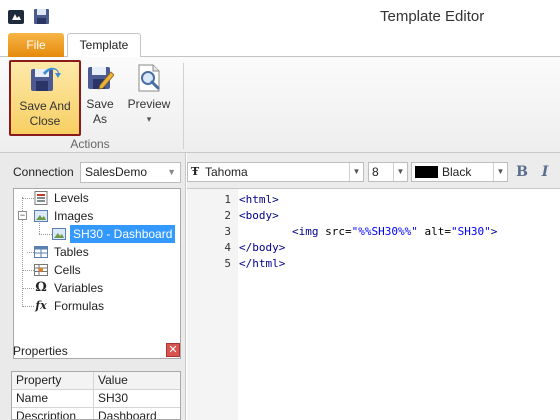 The width and height of the screenshot is (560, 420). Describe the element at coordinates (494, 231) in the screenshot. I see `code-token: >` at that location.